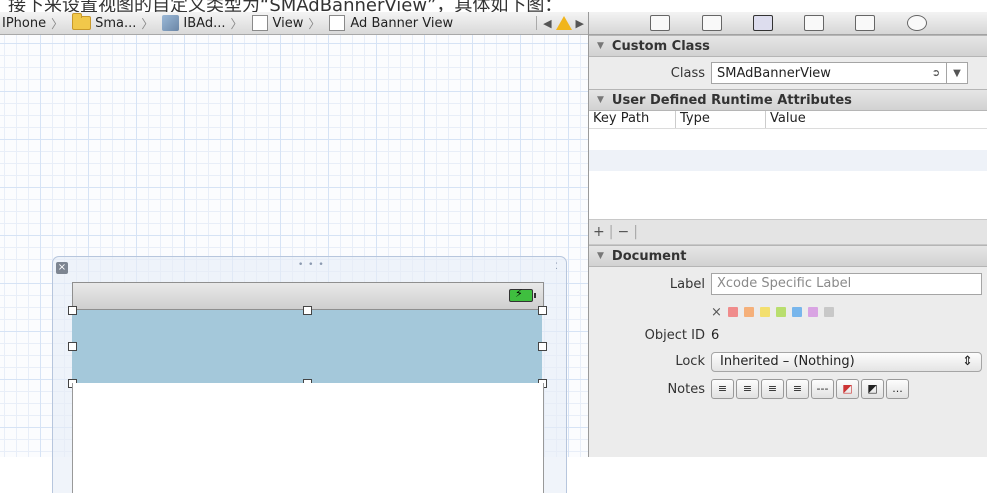 The image size is (987, 493). Describe the element at coordinates (788, 256) in the screenshot. I see `document-section-header: ▼ Document` at that location.